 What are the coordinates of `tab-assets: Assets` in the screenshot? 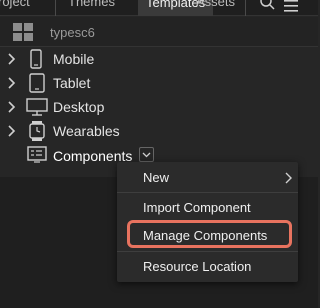 It's located at (215, 4).